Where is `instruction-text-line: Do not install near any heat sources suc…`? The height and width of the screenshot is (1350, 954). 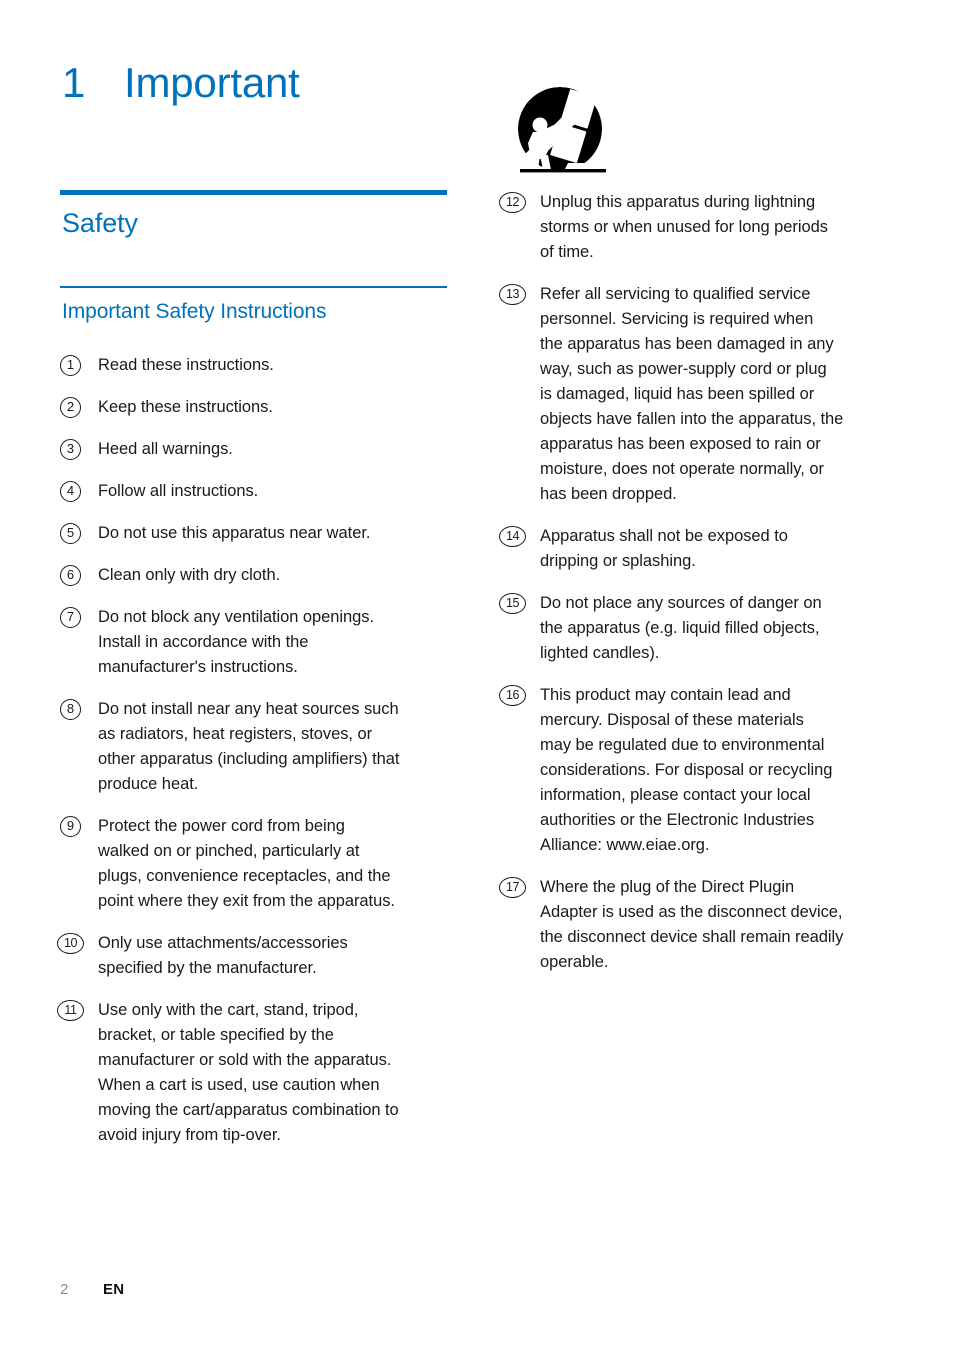 instruction-text-line: Do not install near any heat sources suc… is located at coordinates (248, 708).